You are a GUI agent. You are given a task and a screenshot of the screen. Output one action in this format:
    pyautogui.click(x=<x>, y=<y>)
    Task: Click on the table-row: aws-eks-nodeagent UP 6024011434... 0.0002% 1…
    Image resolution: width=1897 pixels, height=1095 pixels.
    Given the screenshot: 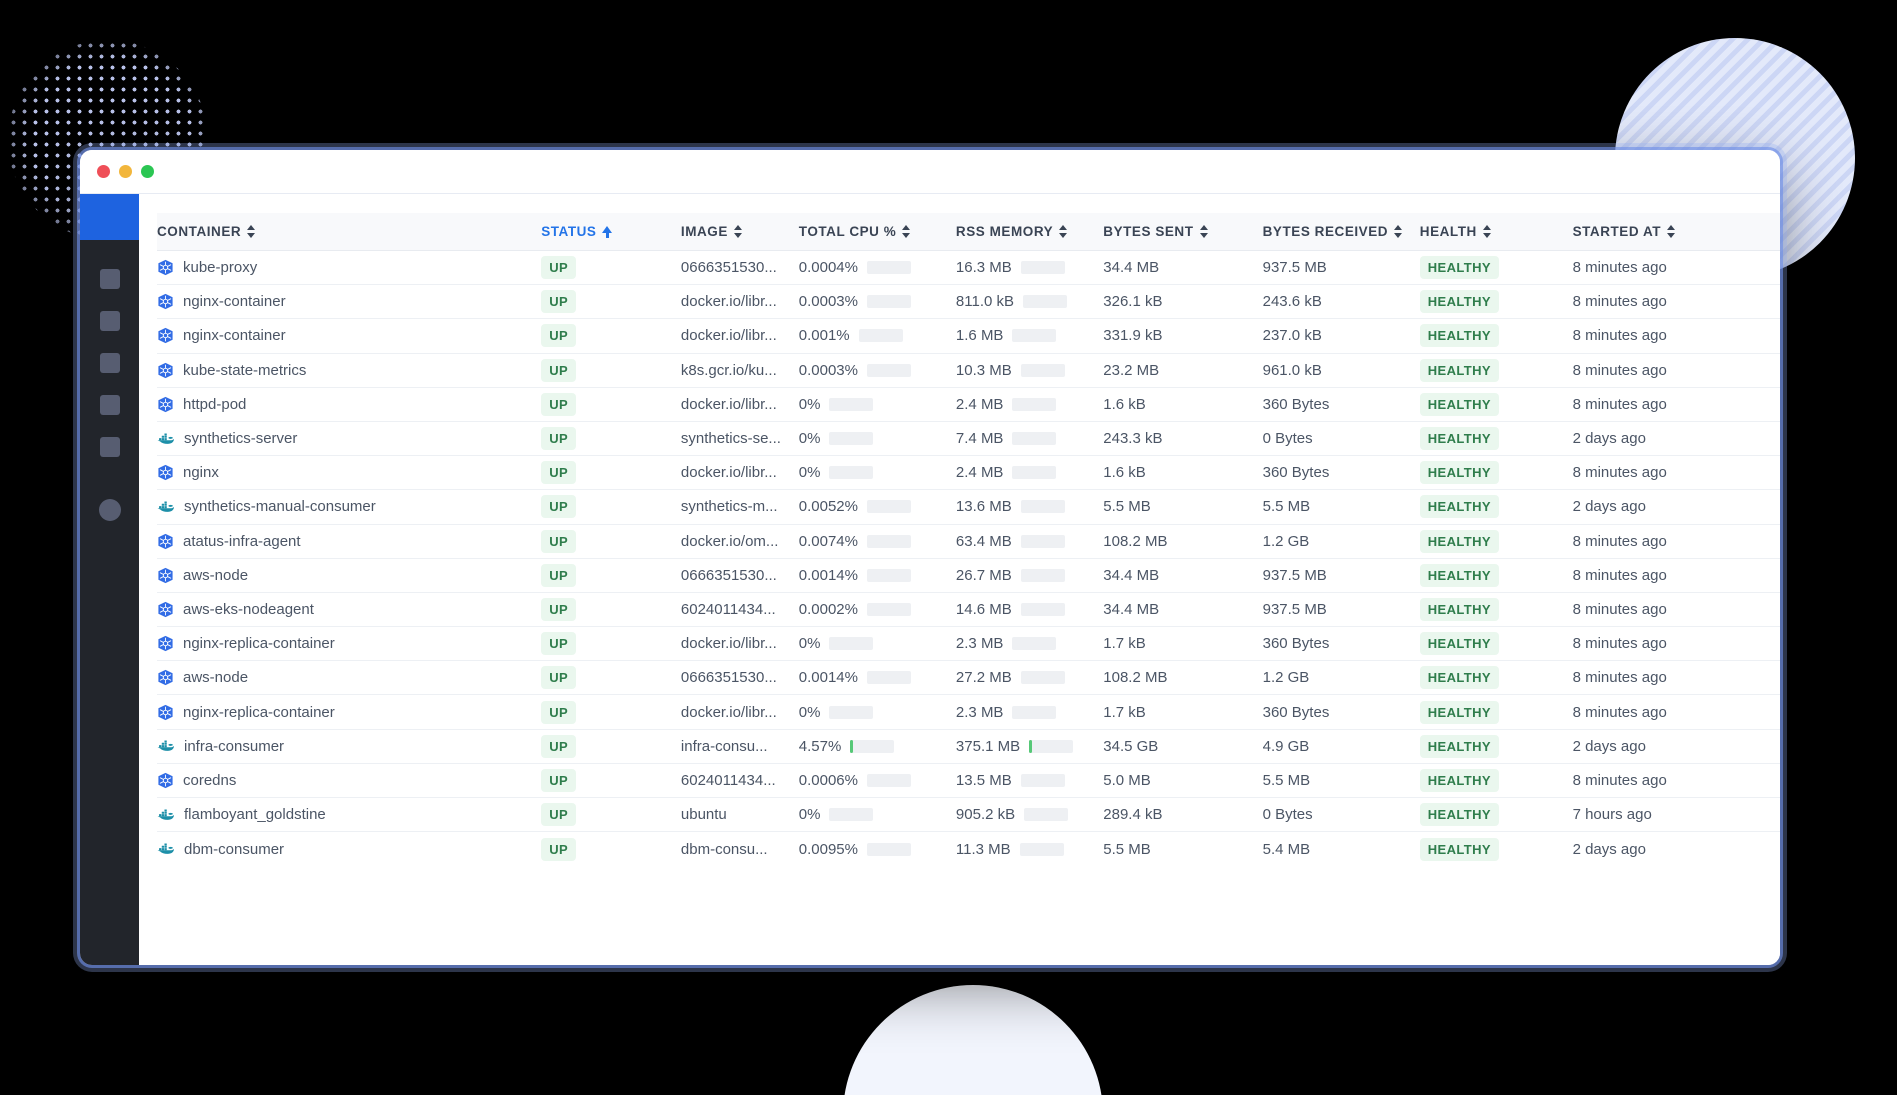 What is the action you would take?
    pyautogui.click(x=968, y=610)
    